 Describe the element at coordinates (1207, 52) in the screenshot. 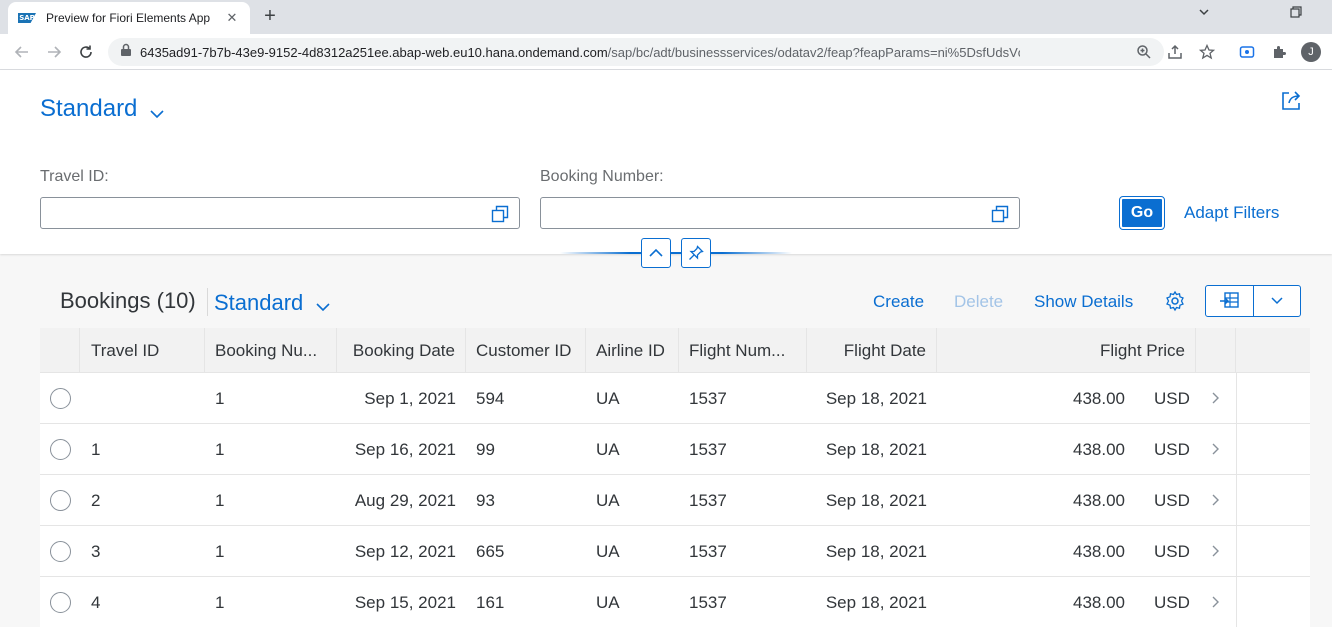

I see `bookmark-star-icon` at that location.